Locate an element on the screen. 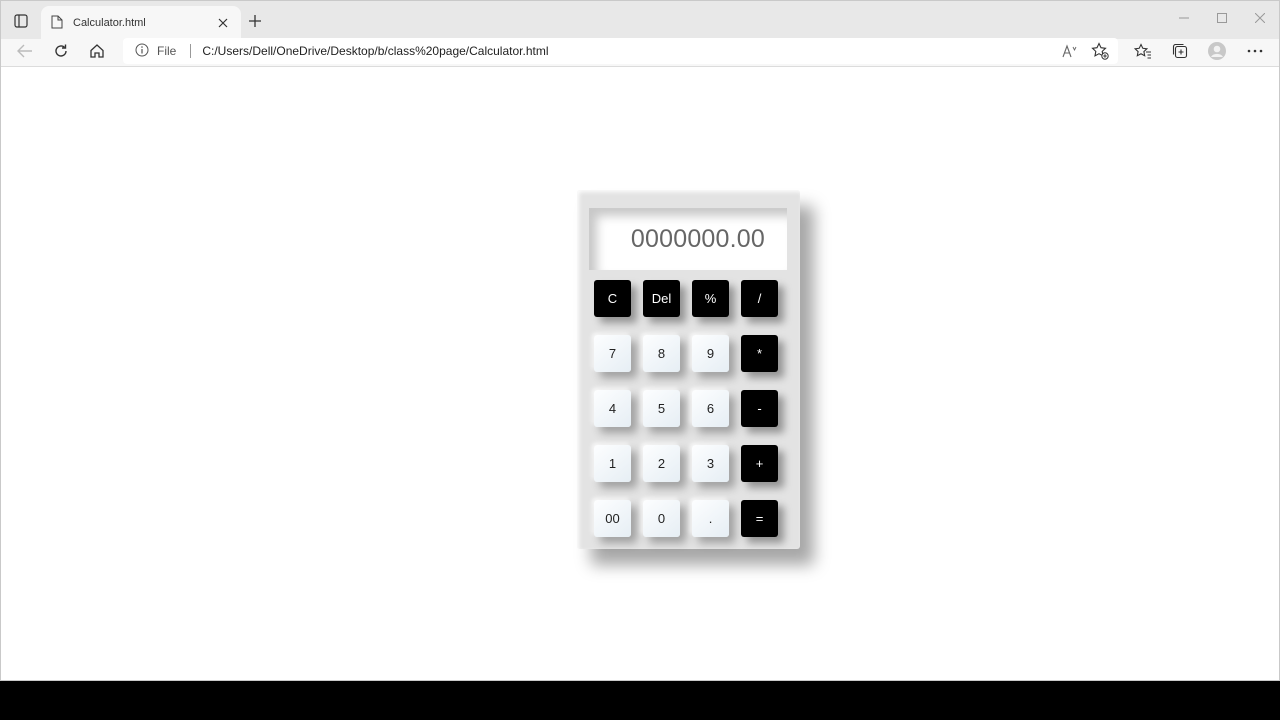 This screenshot has height=720, width=1280. tab-actions-icon is located at coordinates (21, 21).